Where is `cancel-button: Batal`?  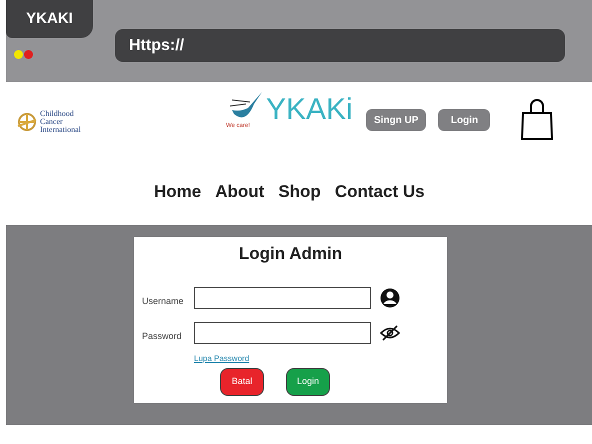 cancel-button: Batal is located at coordinates (242, 382).